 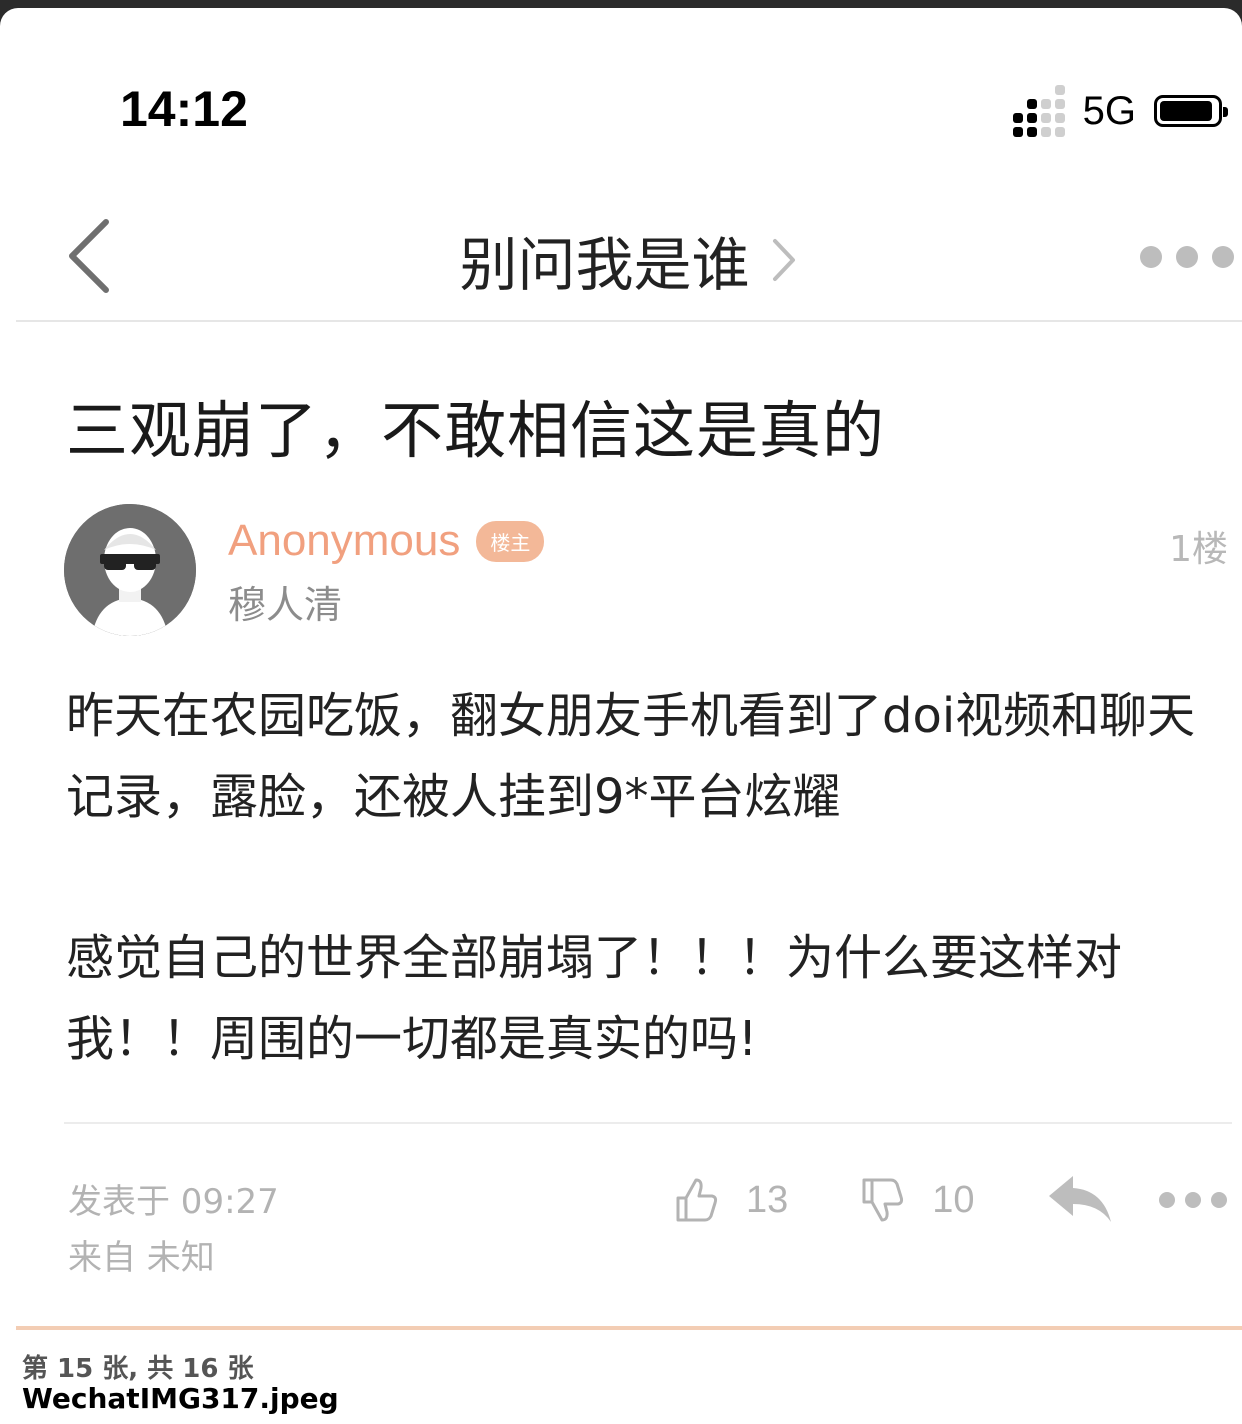 What do you see at coordinates (696, 1200) in the screenshot?
I see `thumbs-up-icon` at bounding box center [696, 1200].